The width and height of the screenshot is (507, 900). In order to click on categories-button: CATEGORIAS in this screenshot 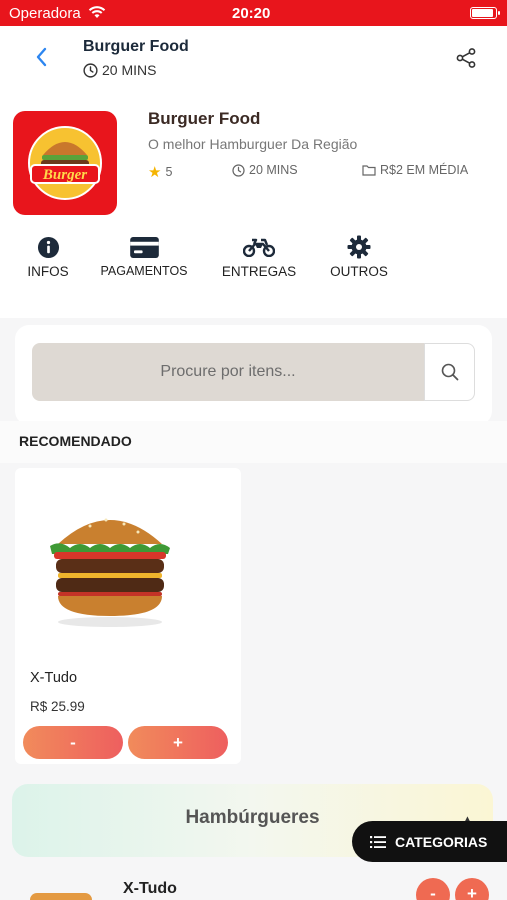, I will do `click(429, 841)`.